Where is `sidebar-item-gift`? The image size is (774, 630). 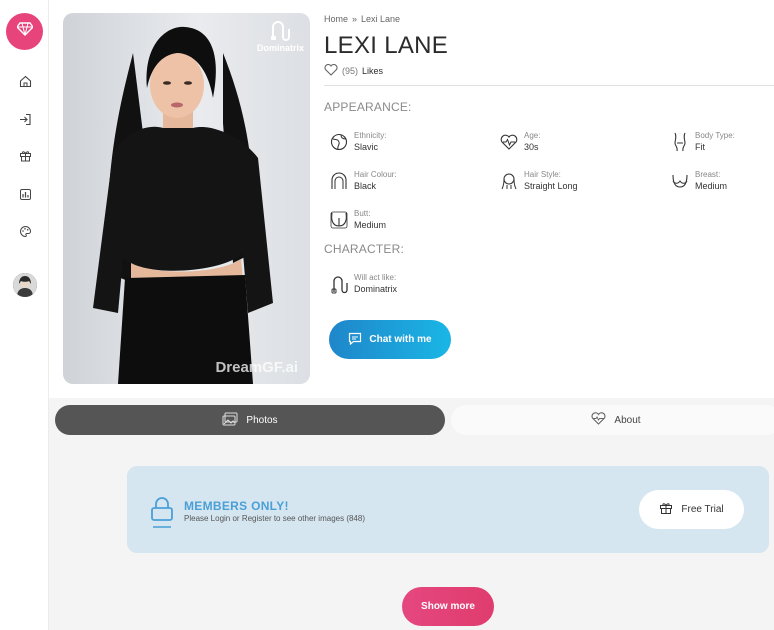
sidebar-item-gift is located at coordinates (25, 158).